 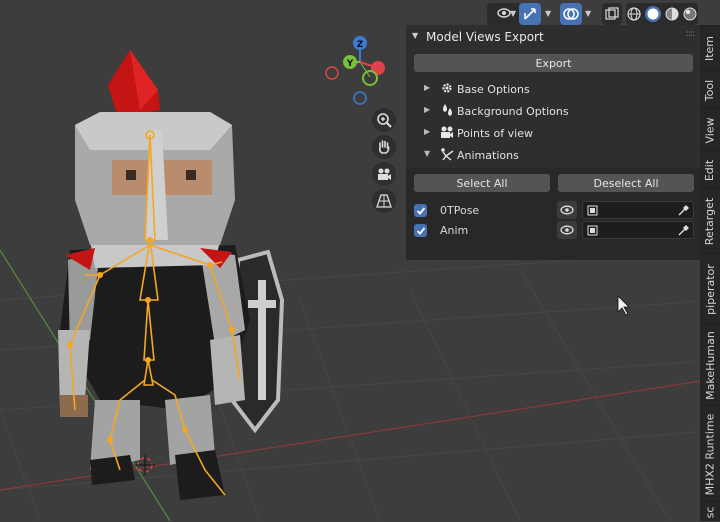 I want to click on tab-label: Tool, so click(x=710, y=90).